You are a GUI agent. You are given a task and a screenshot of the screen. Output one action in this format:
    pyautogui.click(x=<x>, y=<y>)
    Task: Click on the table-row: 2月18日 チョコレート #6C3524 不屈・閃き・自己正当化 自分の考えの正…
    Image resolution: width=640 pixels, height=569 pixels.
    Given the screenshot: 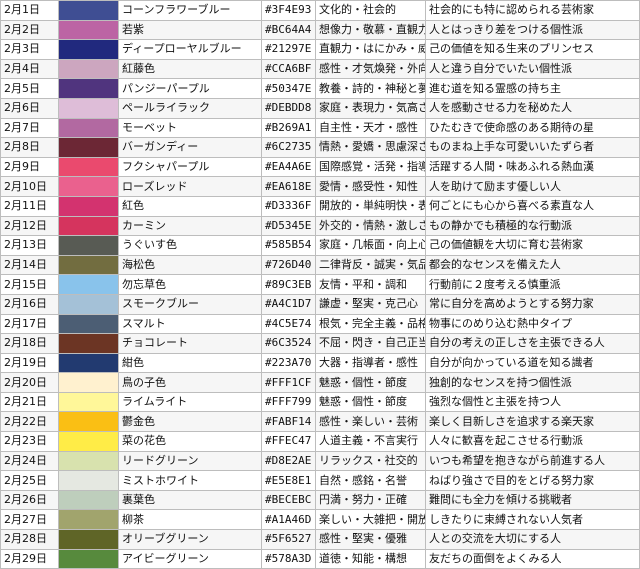 What is the action you would take?
    pyautogui.click(x=320, y=343)
    